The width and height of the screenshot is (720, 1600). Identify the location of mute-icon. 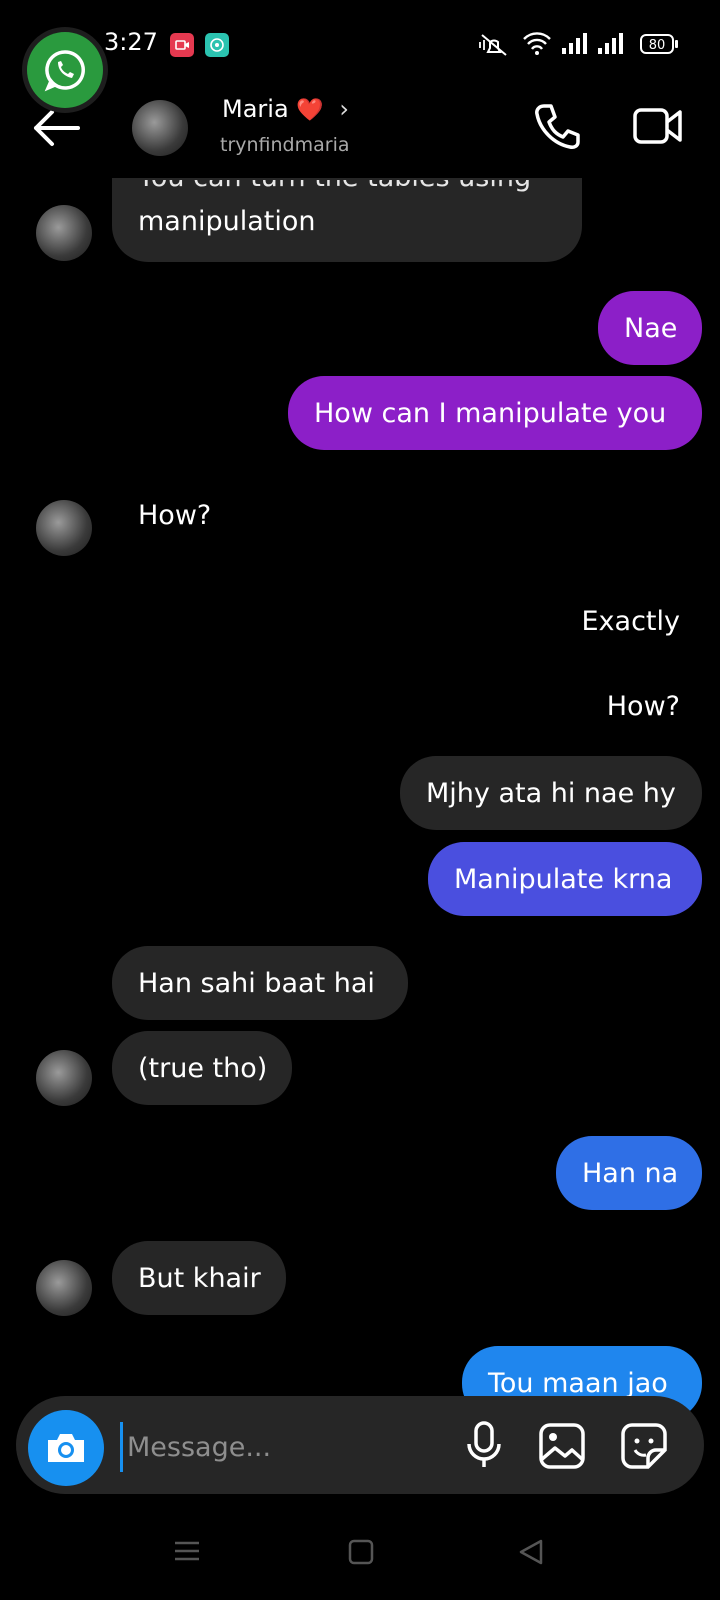
(494, 47).